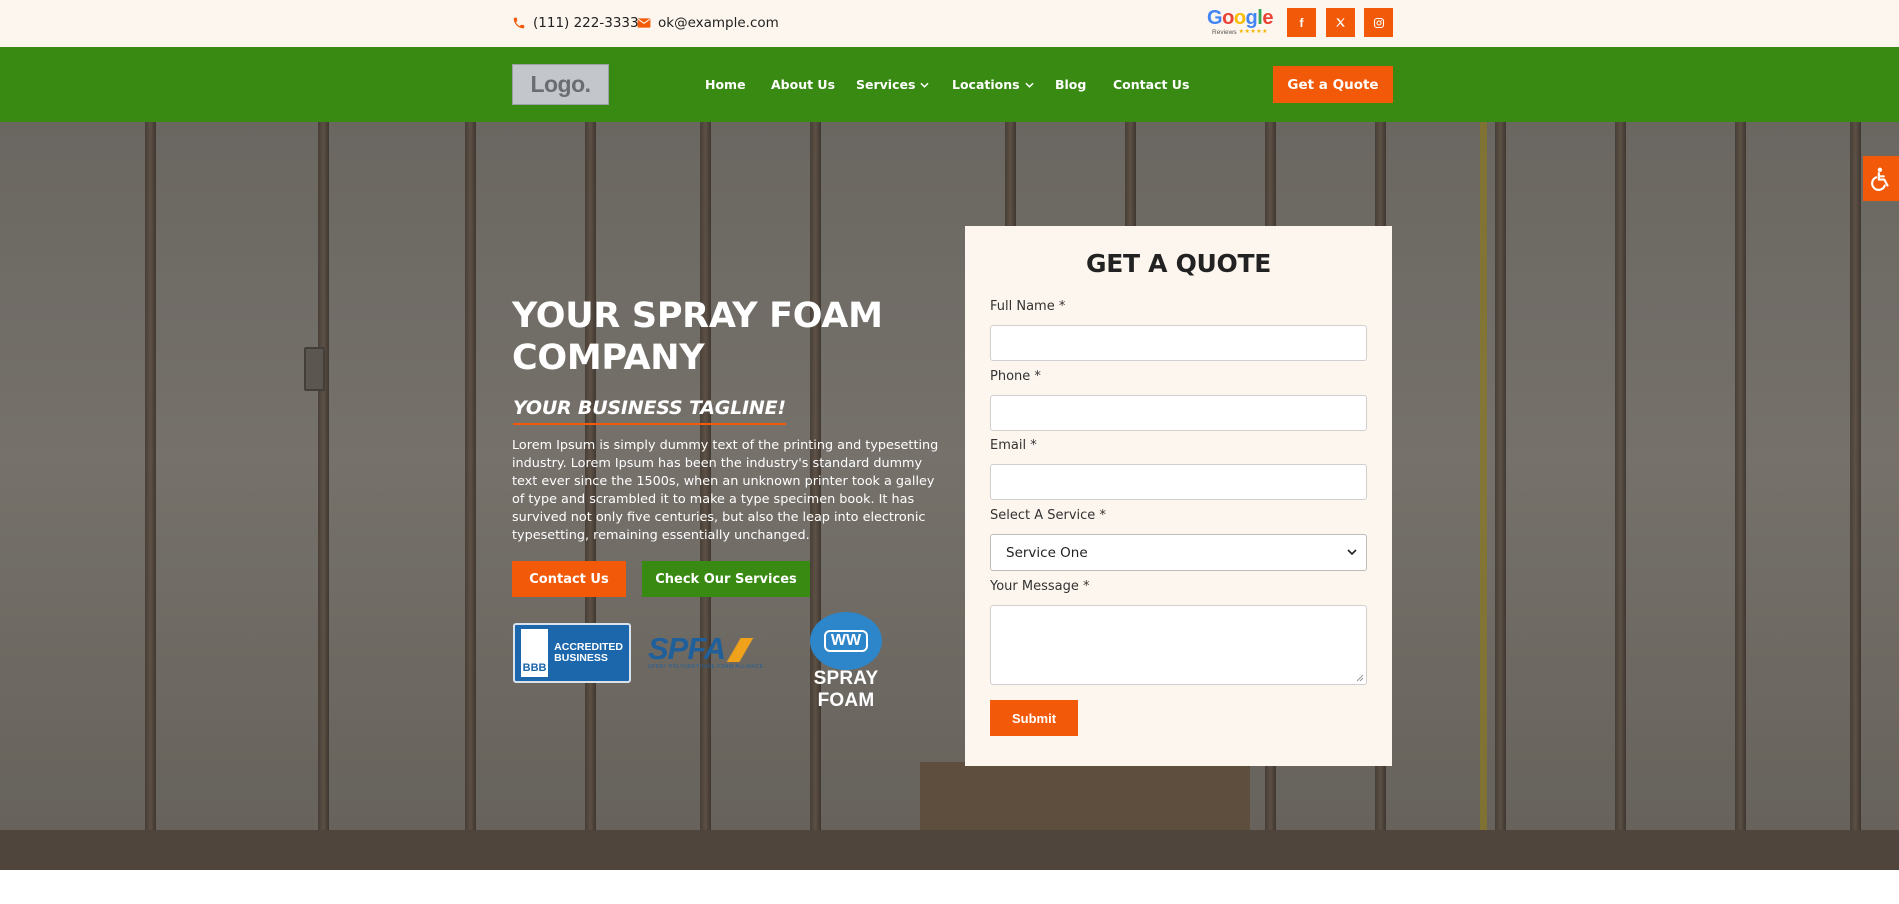  I want to click on nav-label: Services, so click(886, 84).